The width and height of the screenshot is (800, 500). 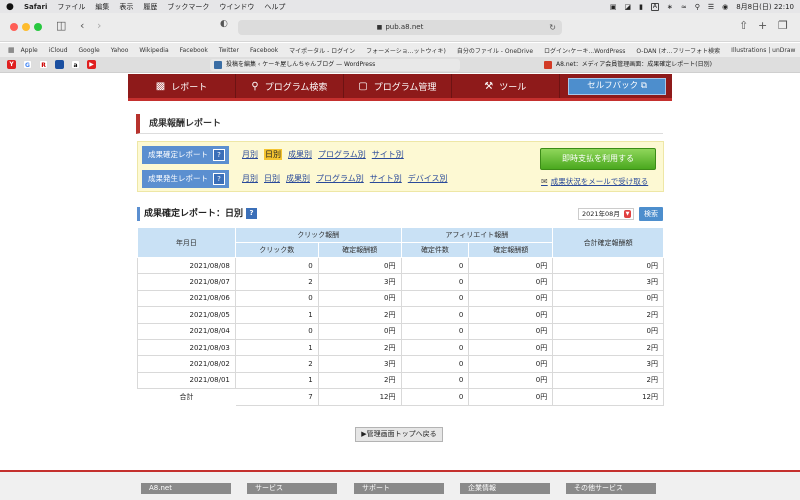 What do you see at coordinates (697, 7) in the screenshot?
I see `search-icon: ⚲` at bounding box center [697, 7].